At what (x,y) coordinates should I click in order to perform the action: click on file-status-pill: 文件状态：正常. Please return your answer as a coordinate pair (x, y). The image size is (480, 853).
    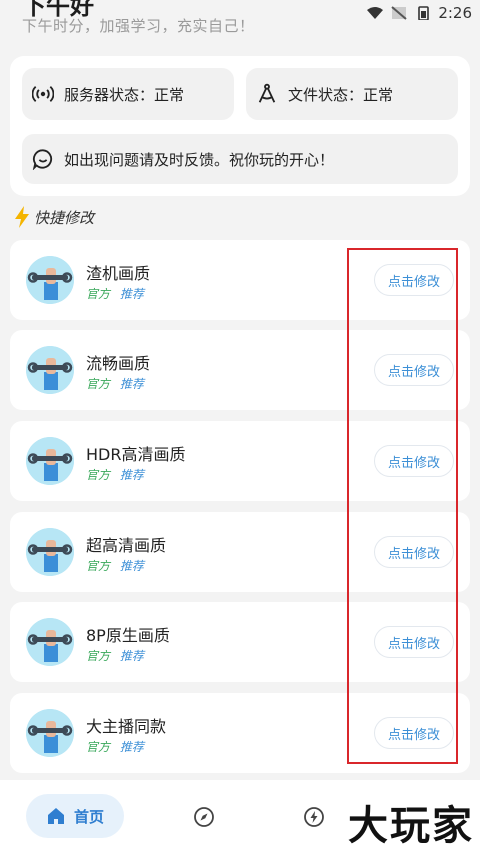
    Looking at the image, I should click on (352, 94).